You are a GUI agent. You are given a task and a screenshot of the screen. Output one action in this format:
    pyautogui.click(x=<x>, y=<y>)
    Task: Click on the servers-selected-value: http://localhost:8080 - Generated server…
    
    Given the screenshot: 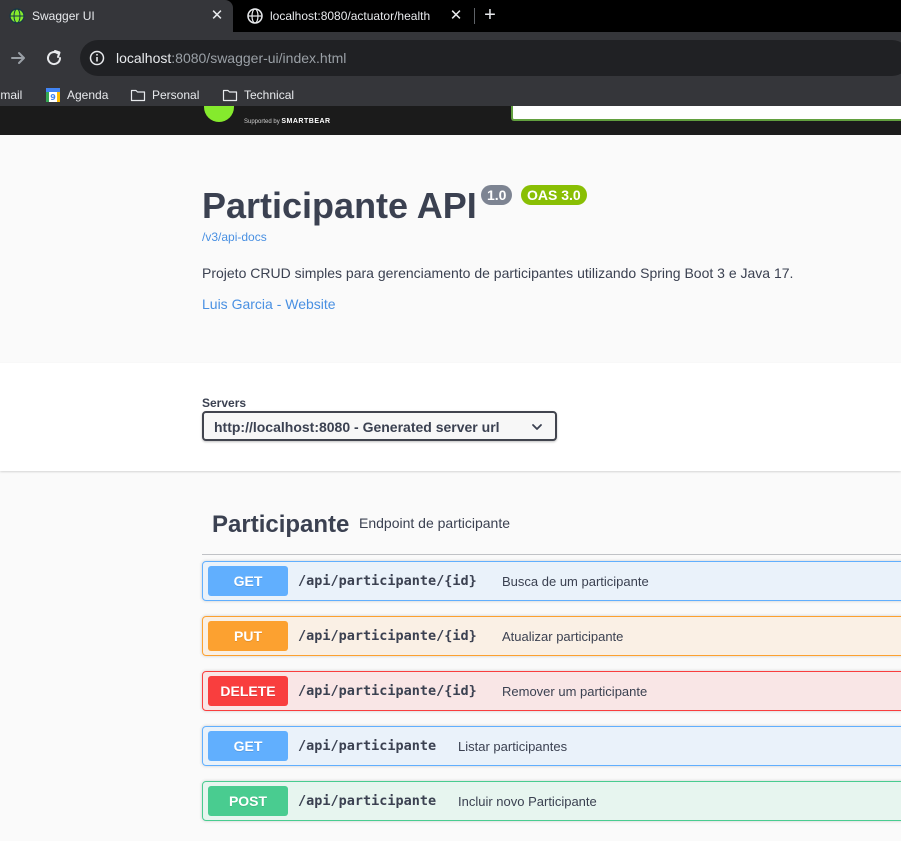 What is the action you would take?
    pyautogui.click(x=357, y=427)
    